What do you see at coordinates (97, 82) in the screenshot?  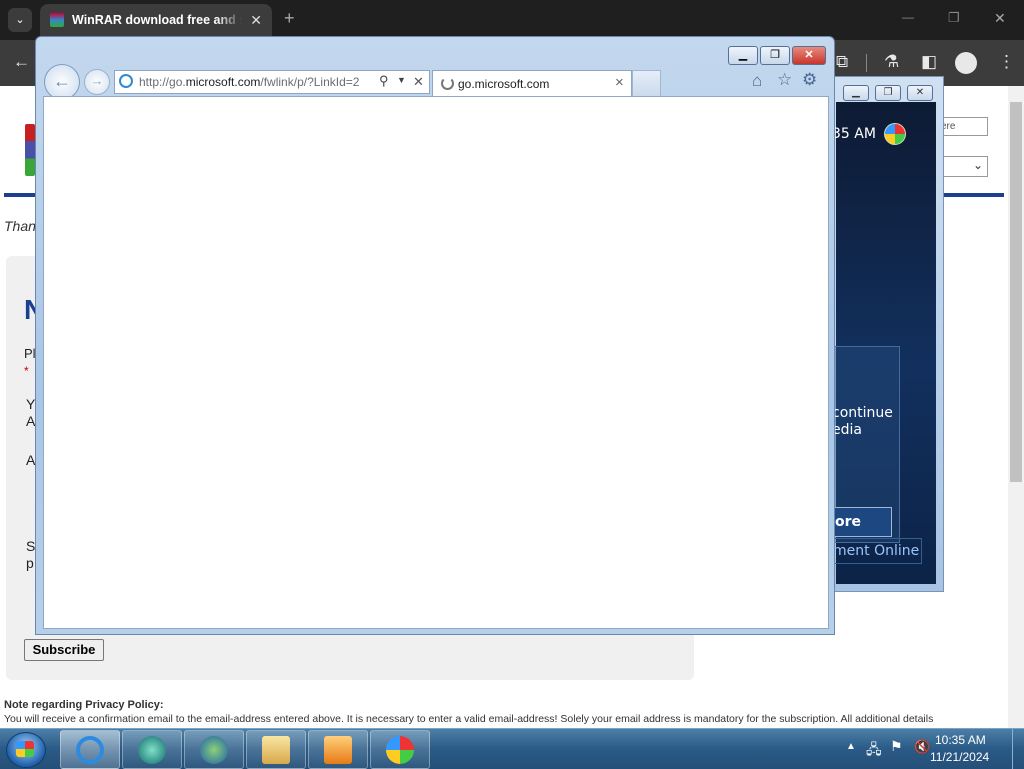 I see `ie-forward-icon: →` at bounding box center [97, 82].